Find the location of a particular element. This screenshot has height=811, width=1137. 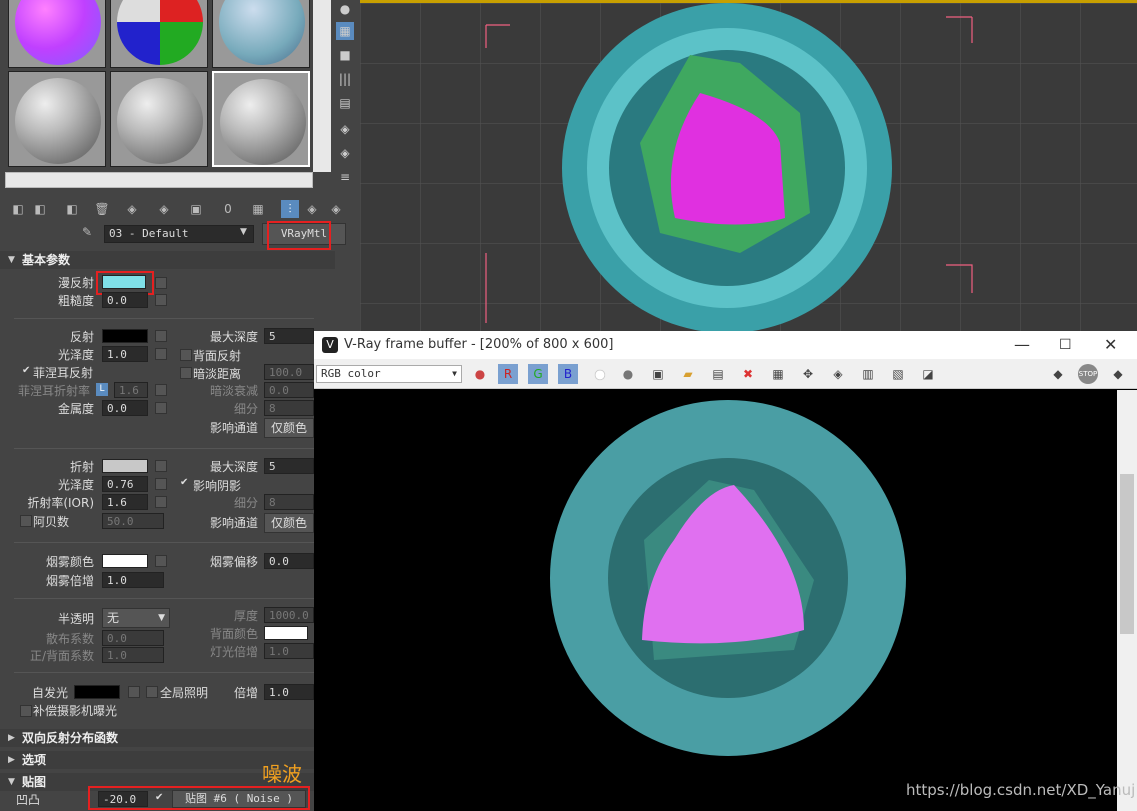

clipboard-icon: ▤ is located at coordinates (718, 374).